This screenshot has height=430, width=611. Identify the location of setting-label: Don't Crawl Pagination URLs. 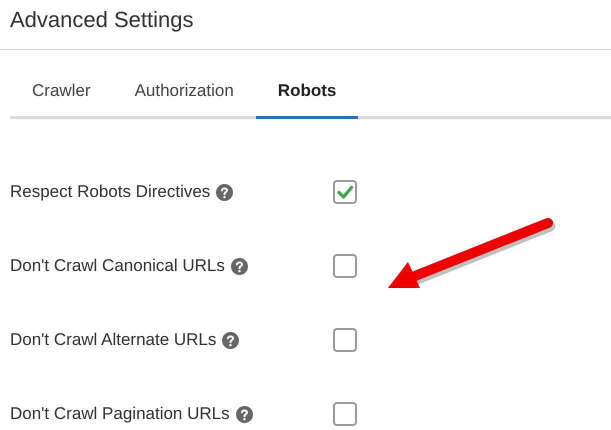
(120, 414).